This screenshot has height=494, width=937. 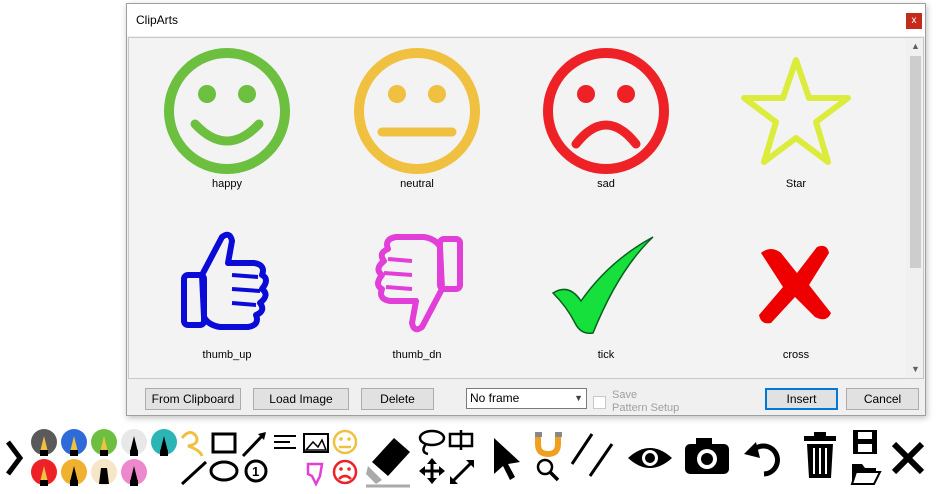 What do you see at coordinates (225, 280) in the screenshot?
I see `thumb-up-icon` at bounding box center [225, 280].